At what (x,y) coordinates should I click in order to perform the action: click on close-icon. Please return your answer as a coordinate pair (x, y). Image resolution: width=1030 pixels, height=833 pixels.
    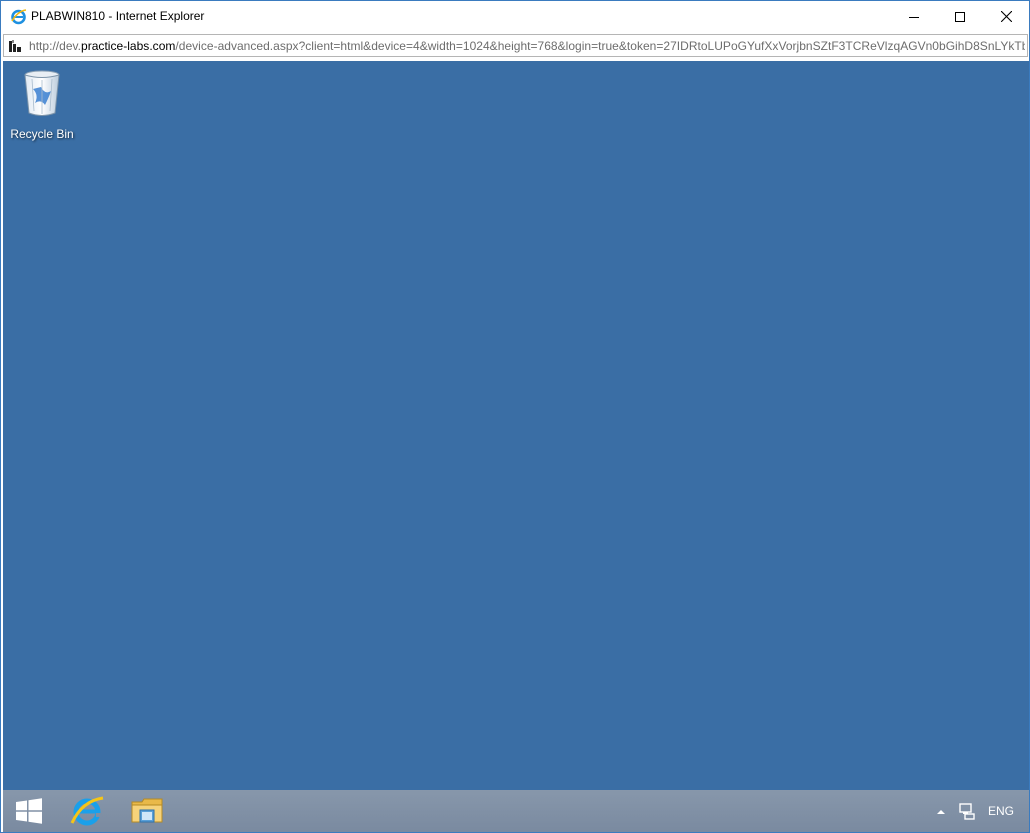
    Looking at the image, I should click on (1006, 16).